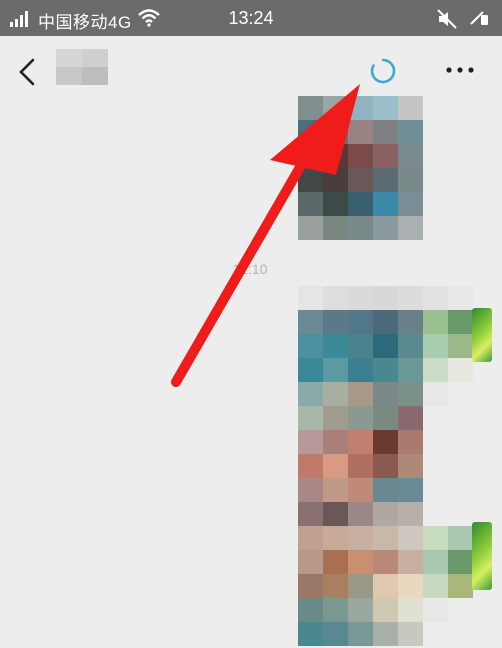 Image resolution: width=502 pixels, height=648 pixels. Describe the element at coordinates (251, 71) in the screenshot. I see `chat-header` at that location.